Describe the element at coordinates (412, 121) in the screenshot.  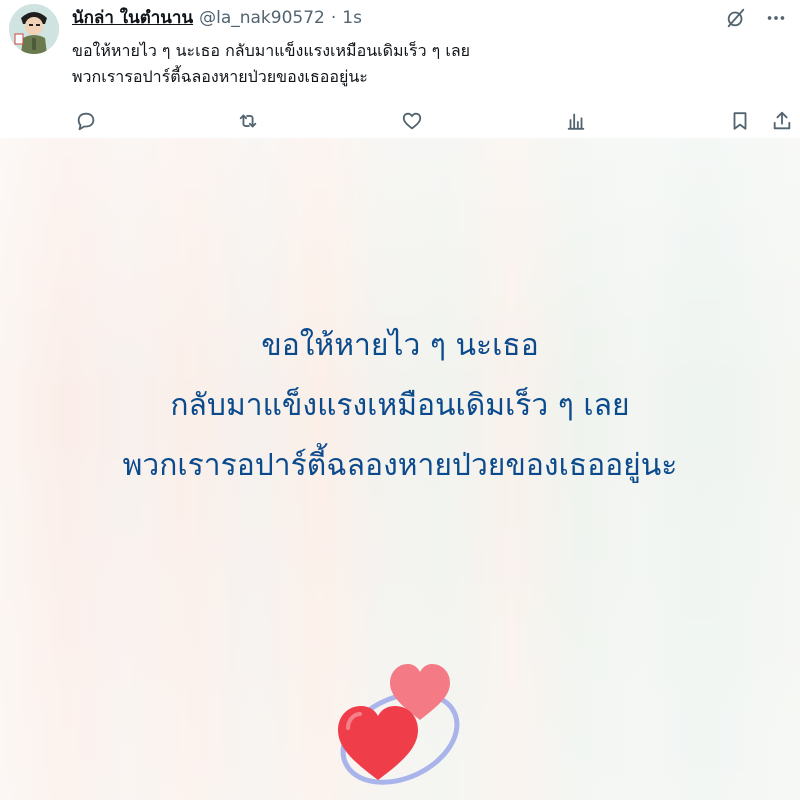
I see `like-icon` at that location.